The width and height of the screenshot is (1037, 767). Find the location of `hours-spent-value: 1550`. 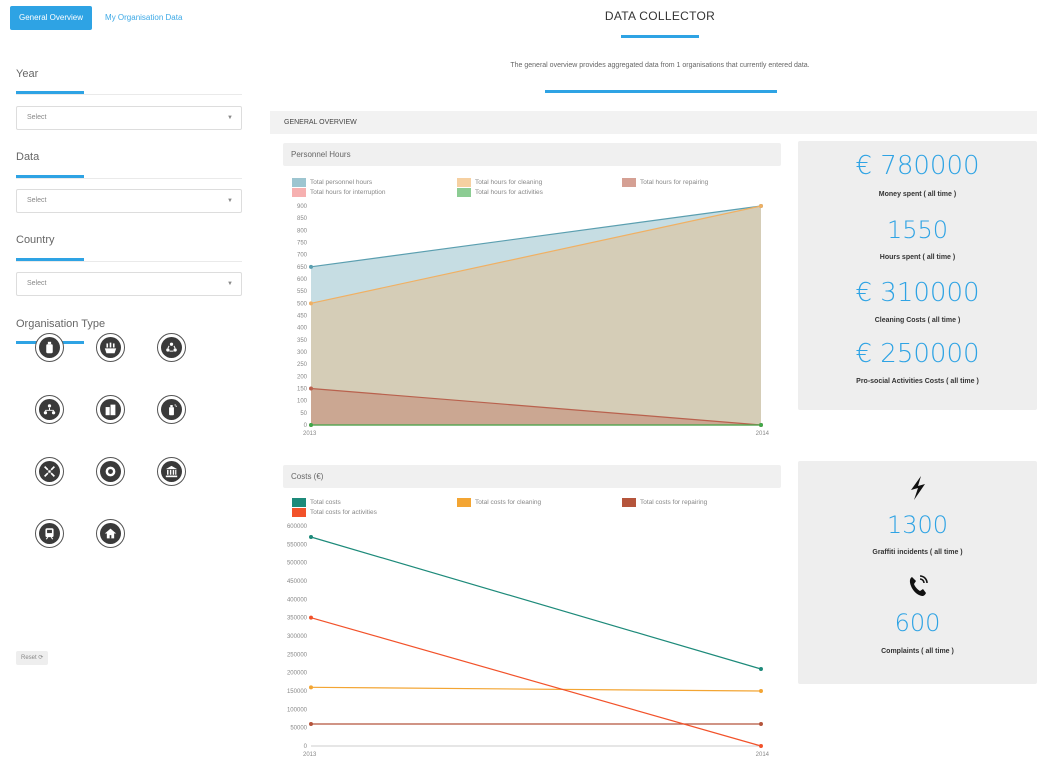

hours-spent-value: 1550 is located at coordinates (917, 230).